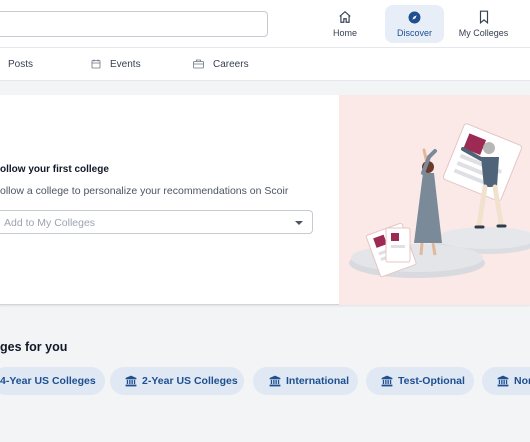 This screenshot has width=530, height=442. Describe the element at coordinates (345, 16) in the screenshot. I see `home-icon` at that location.